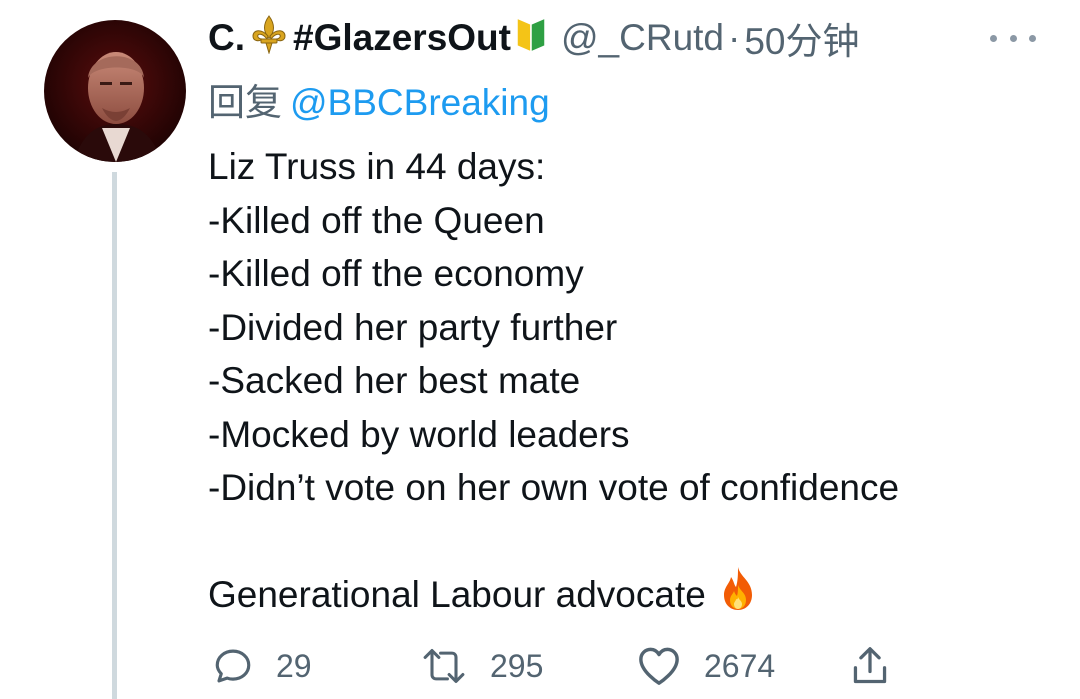  I want to click on tweet-timestamp: 50分钟, so click(801, 38).